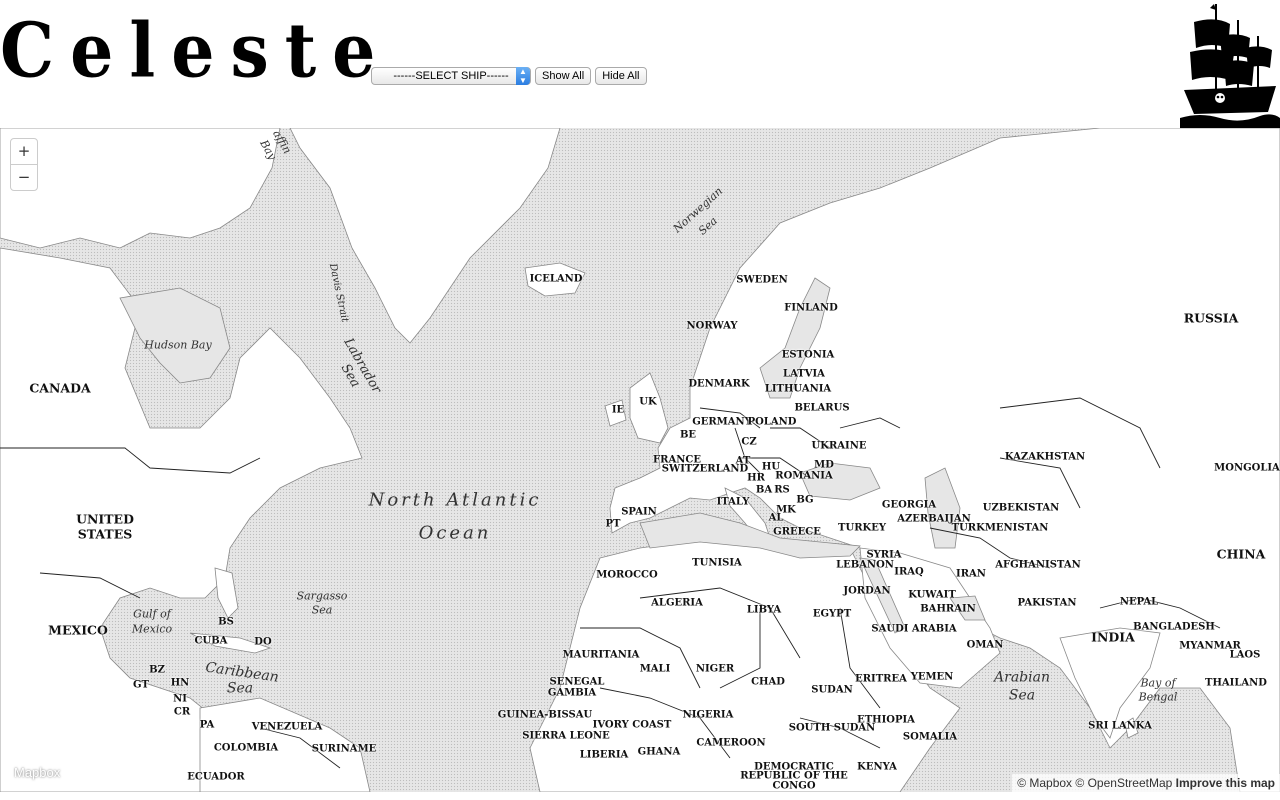 This screenshot has height=800, width=1280. What do you see at coordinates (832, 614) in the screenshot?
I see `label-egypt: EGYPT` at bounding box center [832, 614].